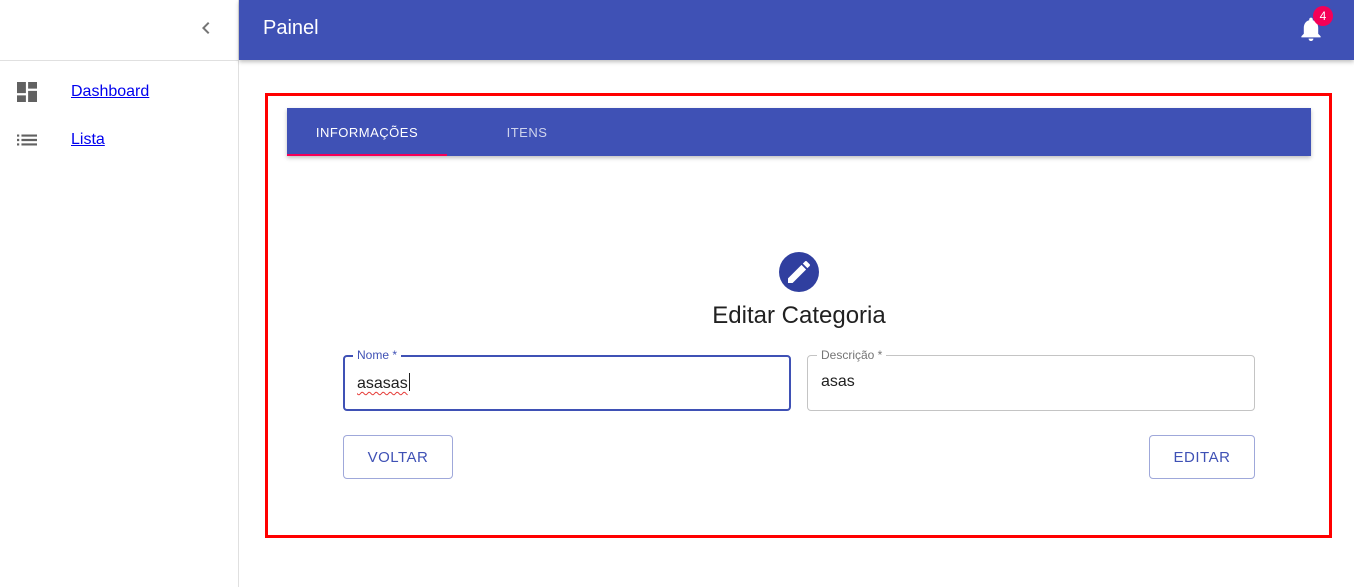 This screenshot has height=587, width=1354. I want to click on nome-label: Nome *, so click(377, 355).